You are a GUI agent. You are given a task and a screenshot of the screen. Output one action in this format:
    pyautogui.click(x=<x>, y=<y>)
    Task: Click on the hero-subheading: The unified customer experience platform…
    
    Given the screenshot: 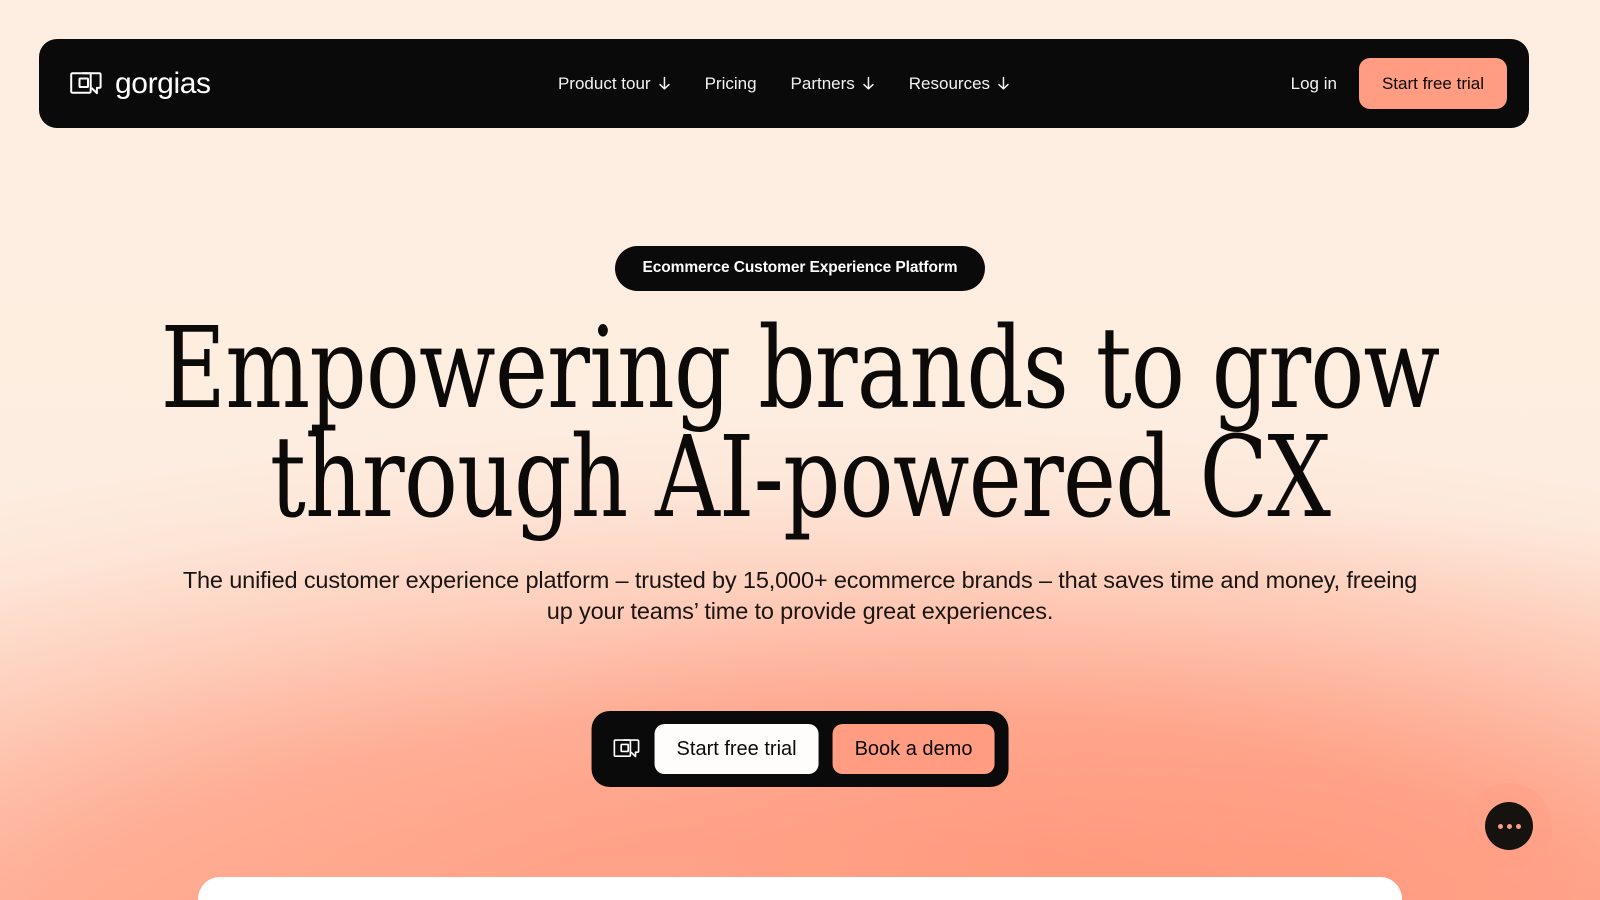 What is the action you would take?
    pyautogui.click(x=800, y=596)
    